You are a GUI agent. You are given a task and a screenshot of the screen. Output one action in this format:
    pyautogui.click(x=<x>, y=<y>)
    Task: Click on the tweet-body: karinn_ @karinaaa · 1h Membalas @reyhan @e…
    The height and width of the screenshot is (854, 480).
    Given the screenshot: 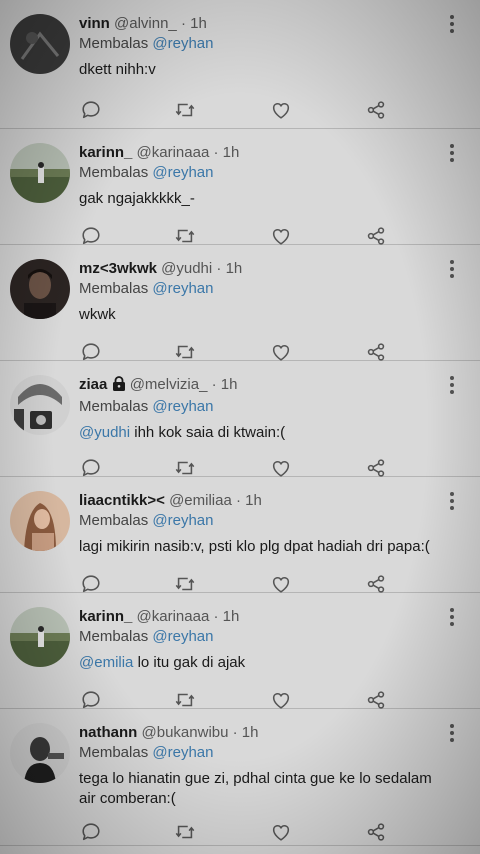 What is the action you would take?
    pyautogui.click(x=259, y=640)
    